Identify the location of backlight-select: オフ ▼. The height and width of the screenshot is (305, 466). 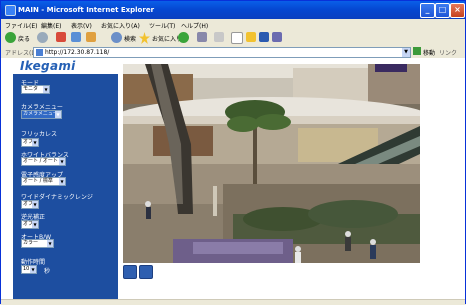
(30, 224).